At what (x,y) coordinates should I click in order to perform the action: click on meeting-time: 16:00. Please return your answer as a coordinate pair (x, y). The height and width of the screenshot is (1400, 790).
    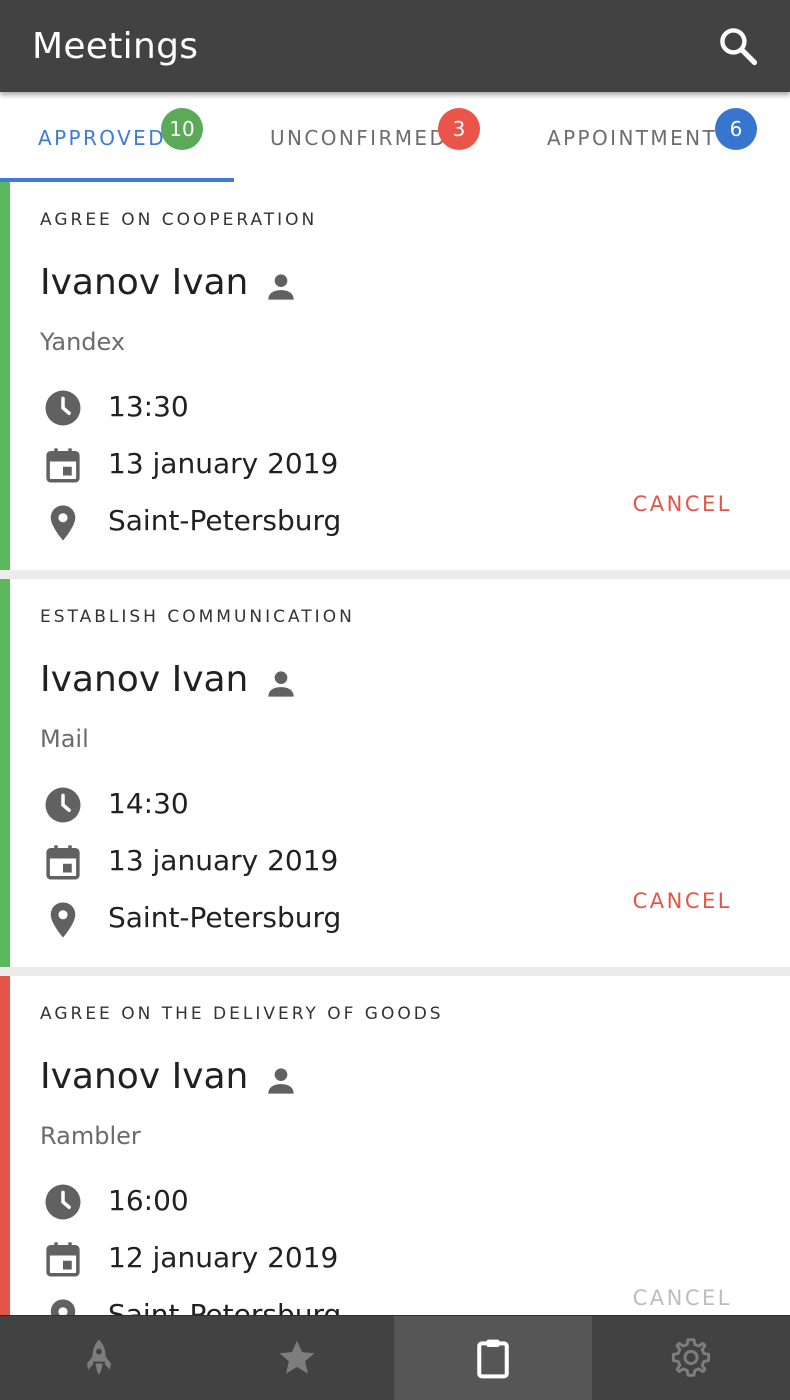
    Looking at the image, I should click on (148, 1200).